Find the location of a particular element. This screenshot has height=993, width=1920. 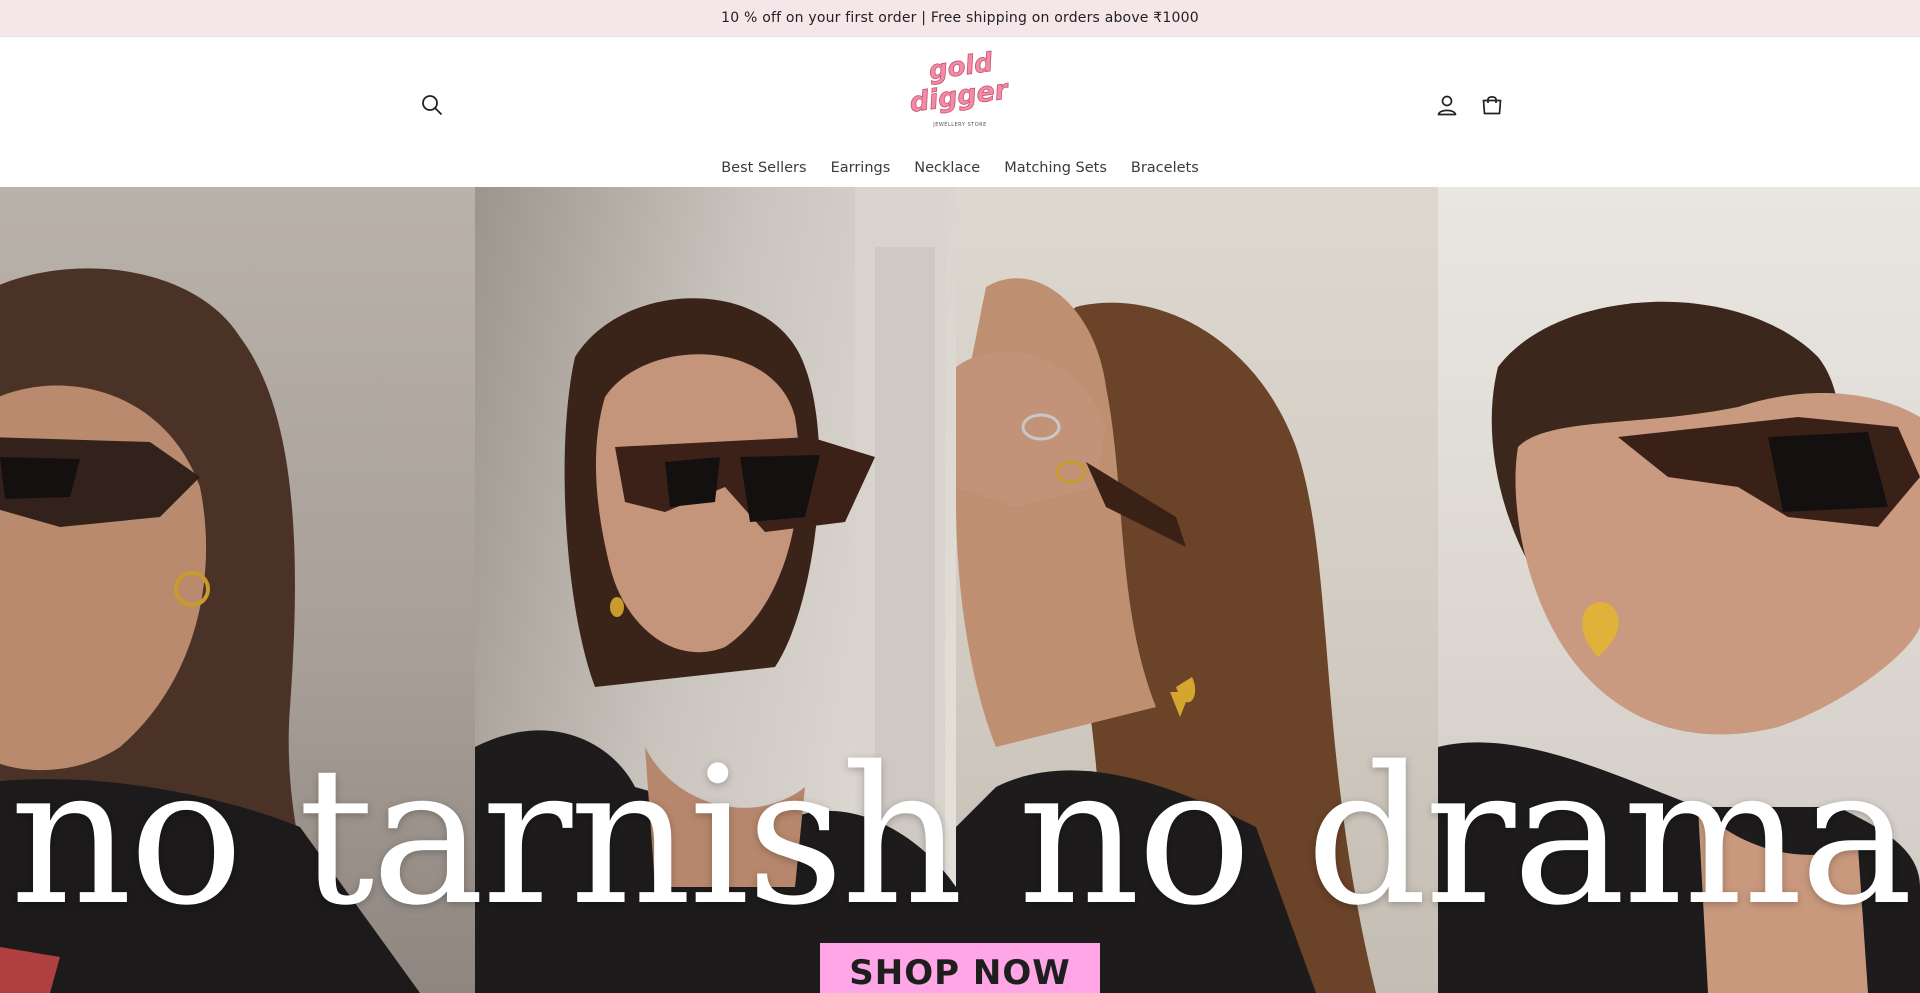

shop-now-button: SHOP NOW is located at coordinates (960, 968).